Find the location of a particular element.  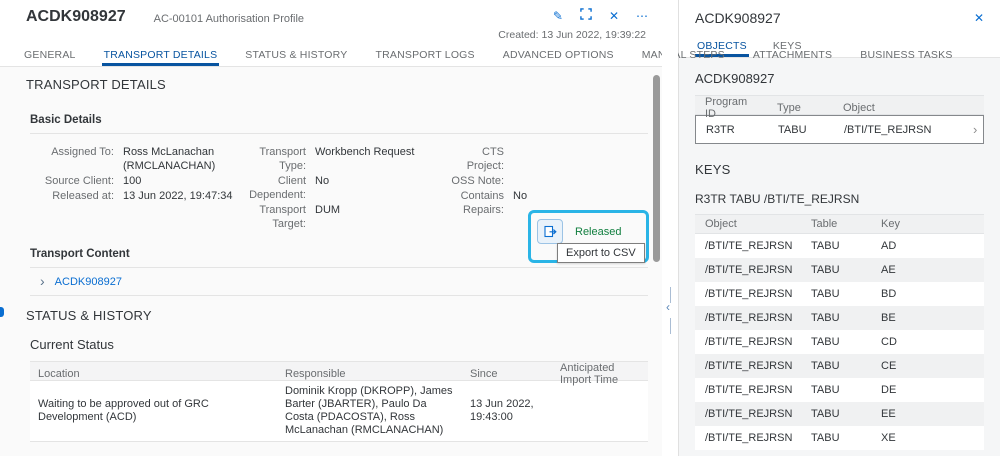

page-subtitle: AC-00101 Authorisation Profile is located at coordinates (229, 19).